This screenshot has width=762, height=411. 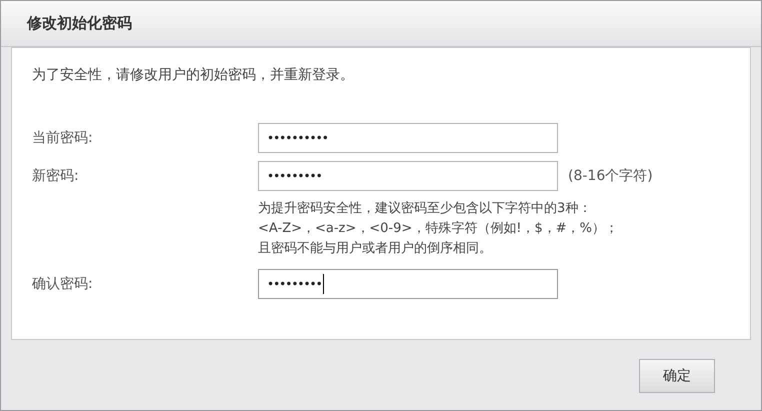 I want to click on intro-text: 为了安全性，请修改用户的初始密码，并重新登录。, so click(x=193, y=75).